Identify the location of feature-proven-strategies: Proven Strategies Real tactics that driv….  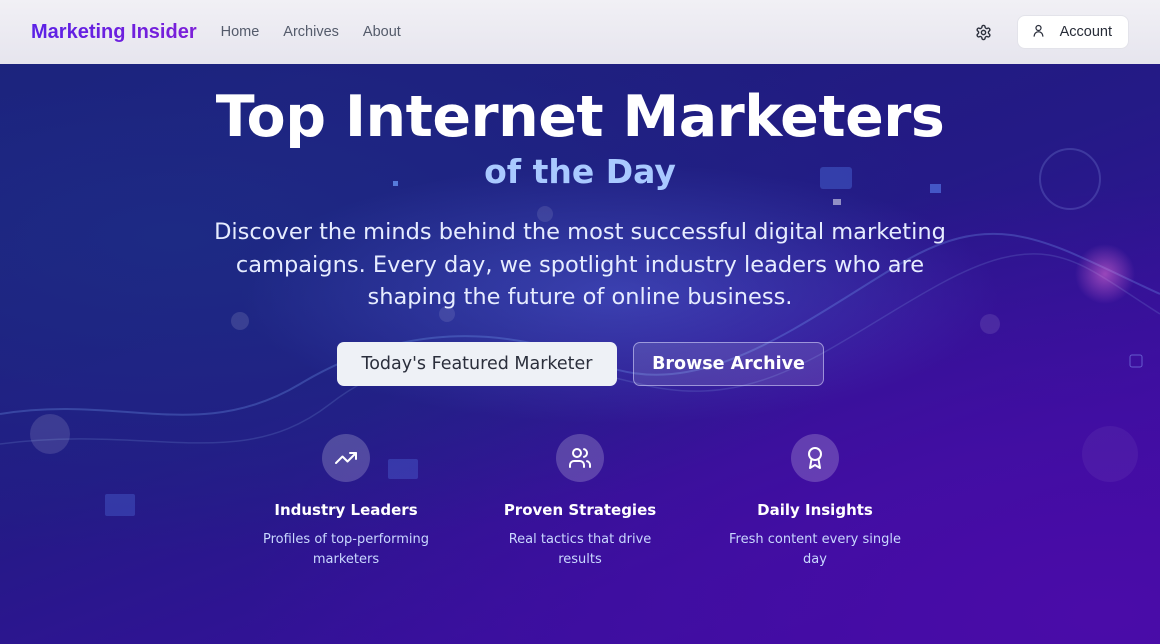
(580, 502).